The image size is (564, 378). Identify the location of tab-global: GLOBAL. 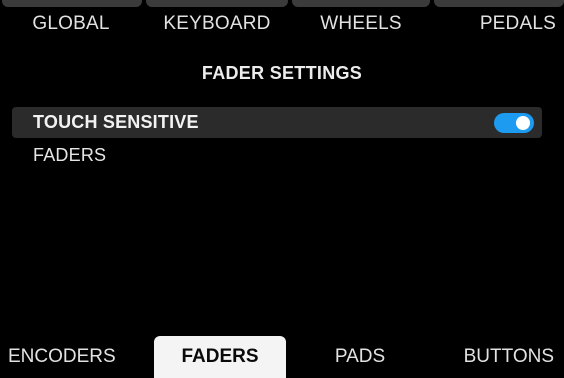
(71, 22).